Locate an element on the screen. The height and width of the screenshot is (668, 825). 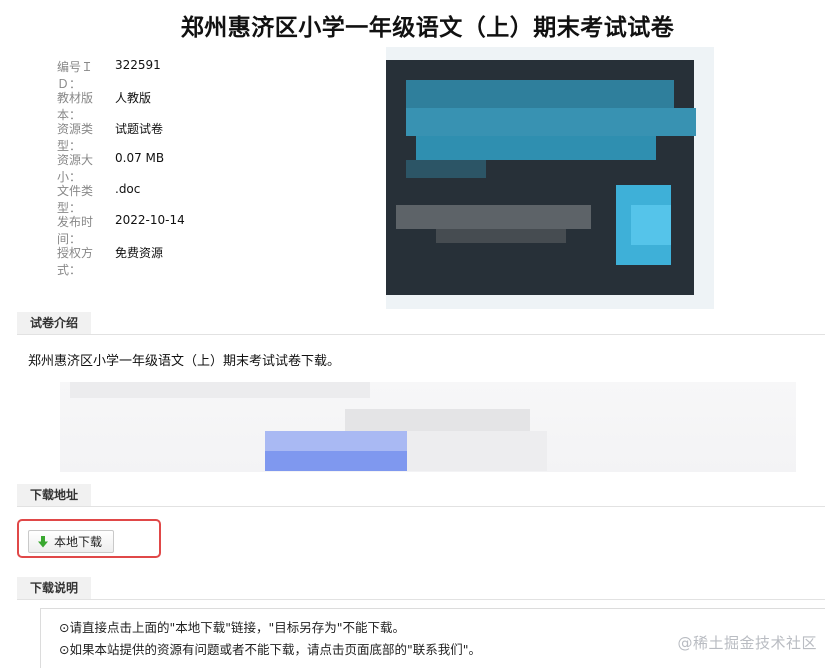
intro-image is located at coordinates (428, 427).